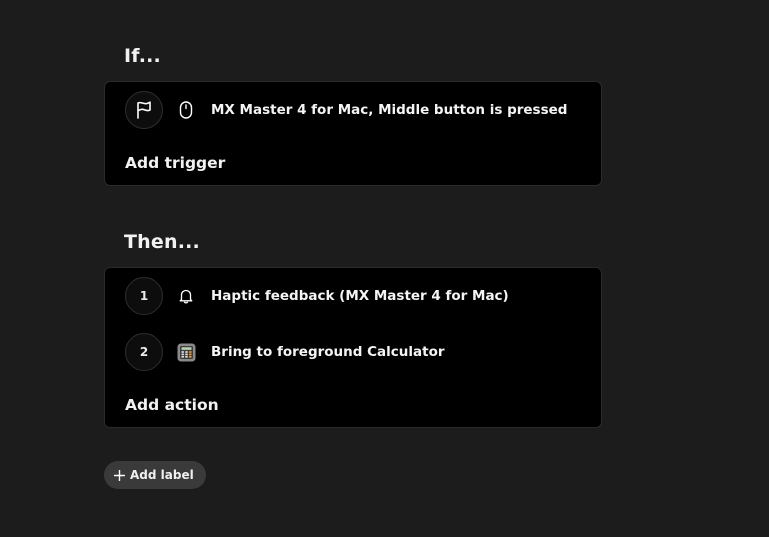 This screenshot has width=769, height=537. What do you see at coordinates (186, 110) in the screenshot?
I see `mouse-icon` at bounding box center [186, 110].